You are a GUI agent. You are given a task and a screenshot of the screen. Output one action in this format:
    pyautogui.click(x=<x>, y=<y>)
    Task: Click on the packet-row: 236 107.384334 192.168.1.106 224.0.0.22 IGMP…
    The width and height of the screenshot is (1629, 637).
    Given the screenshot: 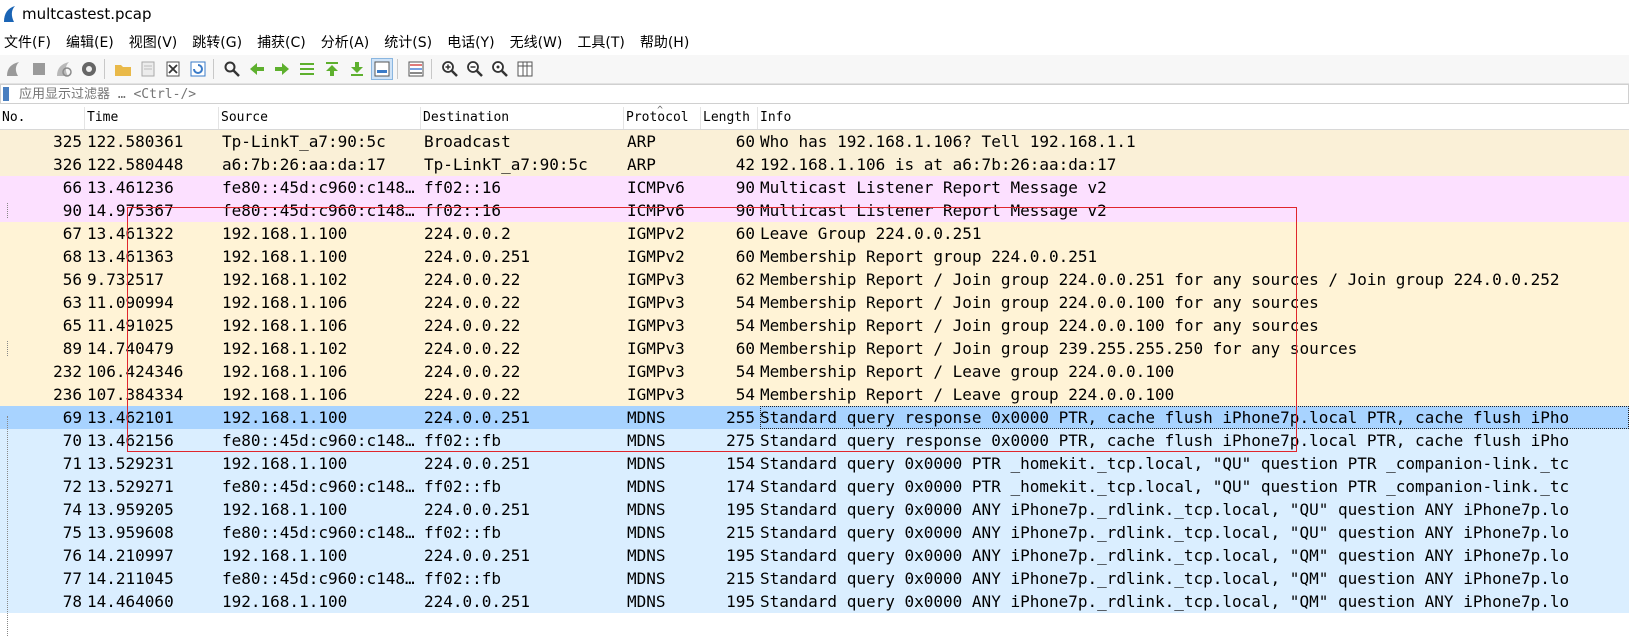 What is the action you would take?
    pyautogui.click(x=814, y=394)
    